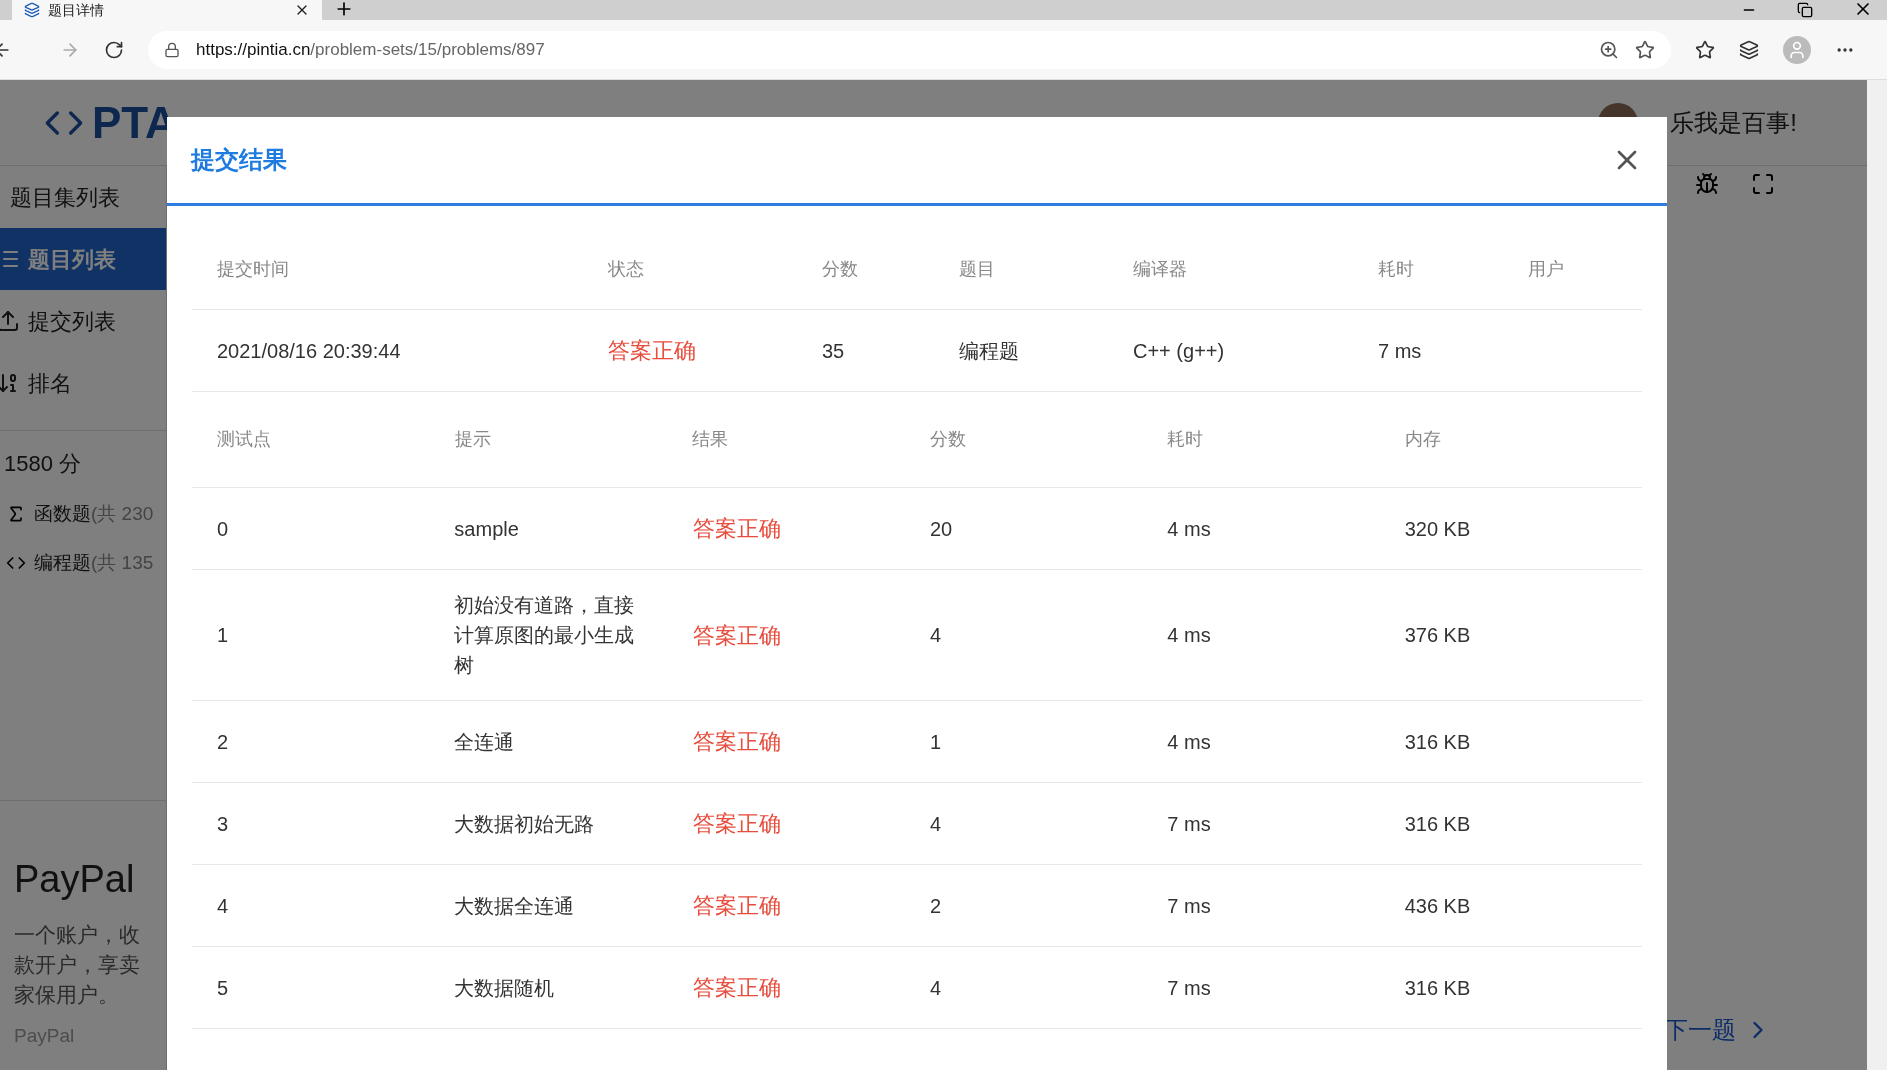 The width and height of the screenshot is (1887, 1070). What do you see at coordinates (545, 635) in the screenshot?
I see `table-cell-text: 初始没有道路，直接计算原图的最小生成树` at bounding box center [545, 635].